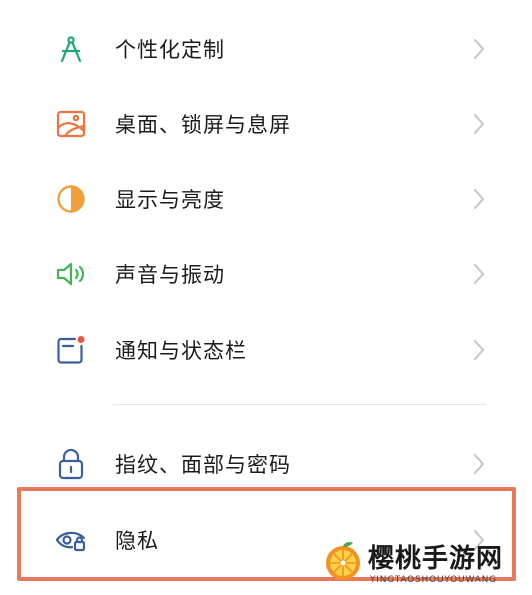 The width and height of the screenshot is (532, 595). I want to click on watermark-title: 樱桃手游网, so click(436, 559).